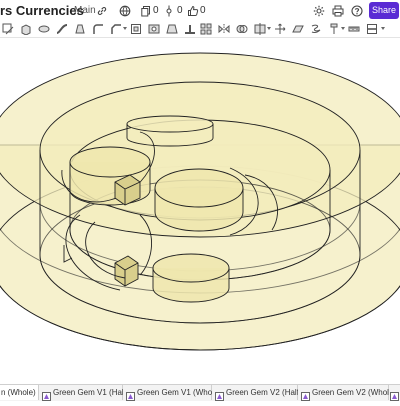  Describe the element at coordinates (334, 29) in the screenshot. I see `mate-connector-icon` at that location.